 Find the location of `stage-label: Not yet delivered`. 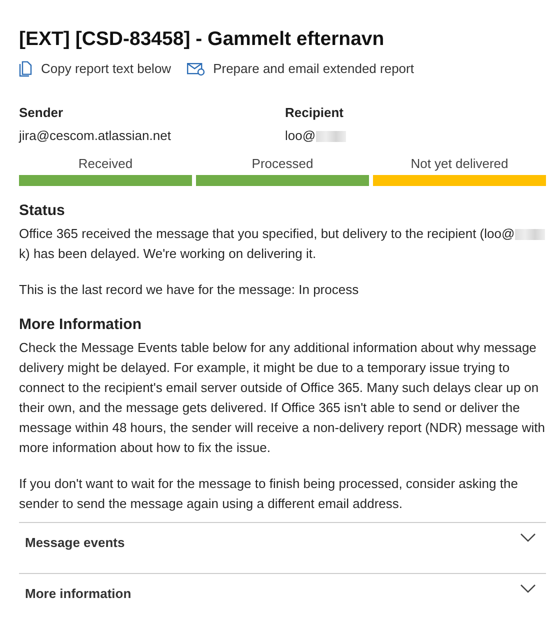

stage-label: Not yet delivered is located at coordinates (460, 163).